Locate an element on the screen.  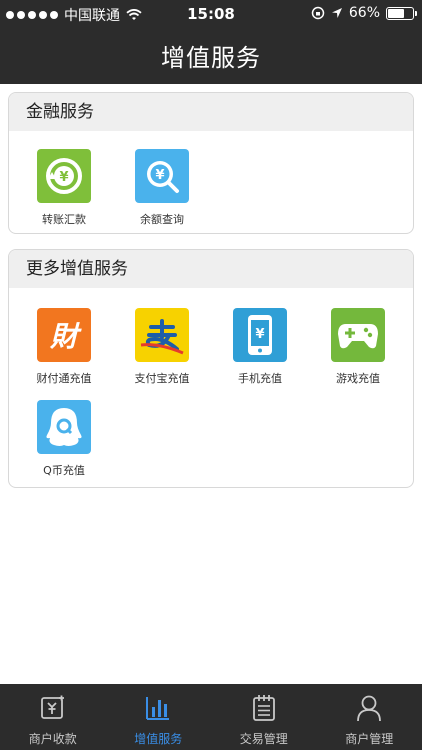
status-bar: 中国联通 15:08 66% is located at coordinates (211, 14).